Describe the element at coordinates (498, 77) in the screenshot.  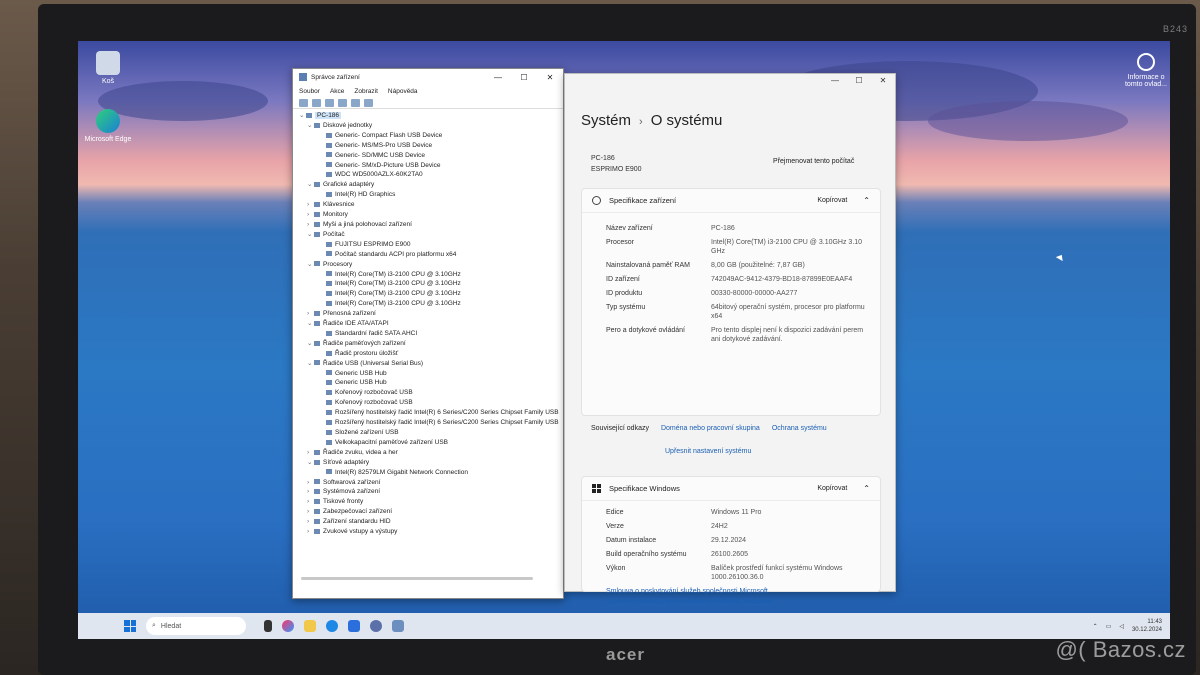
I see `minimize-button: —` at that location.